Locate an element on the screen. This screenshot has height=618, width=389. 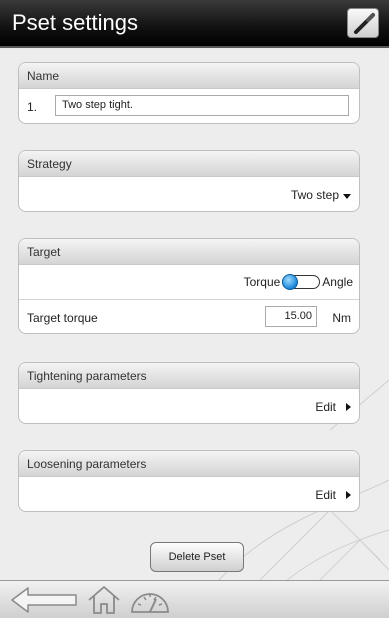
loosening-edit-link: Edit is located at coordinates (333, 495).